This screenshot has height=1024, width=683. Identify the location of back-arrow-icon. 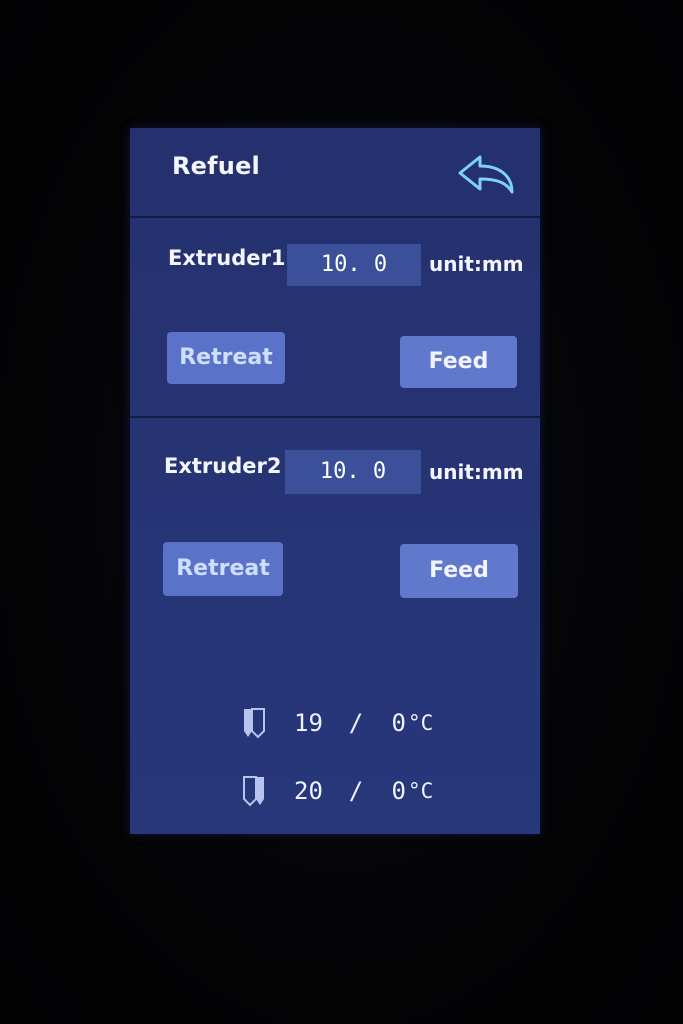
(486, 174).